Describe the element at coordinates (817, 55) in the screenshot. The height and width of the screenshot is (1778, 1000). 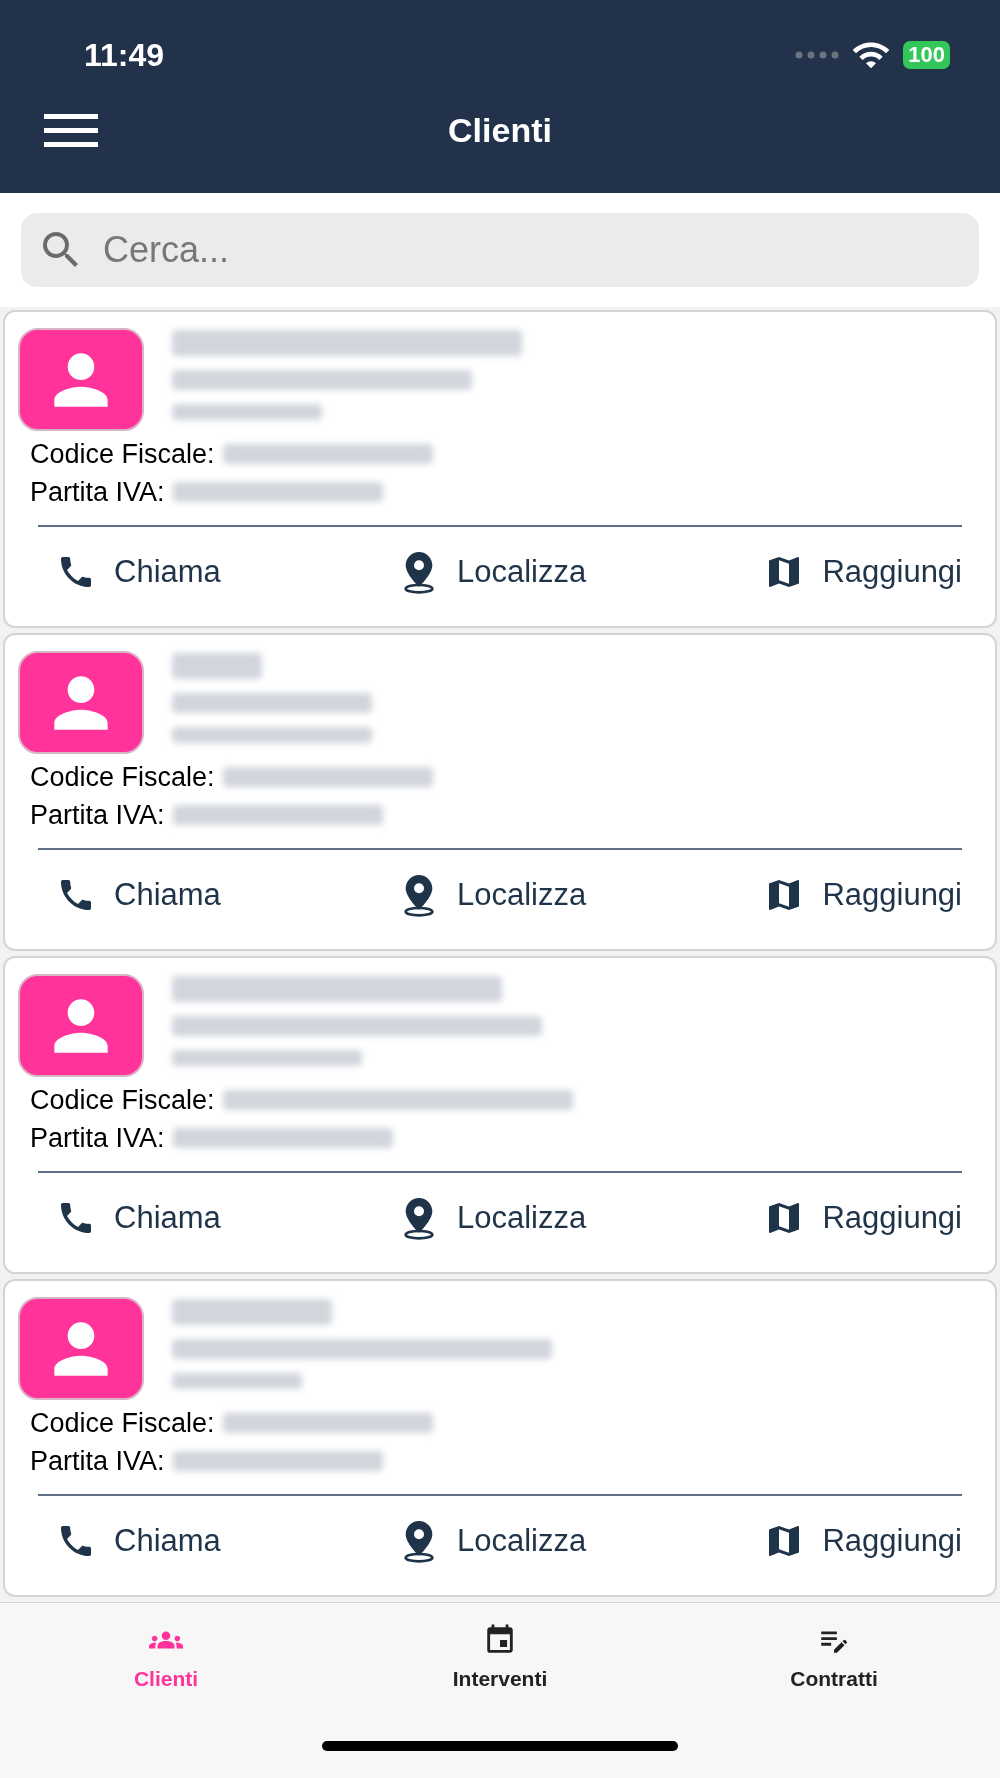
I see `signal-icon` at that location.